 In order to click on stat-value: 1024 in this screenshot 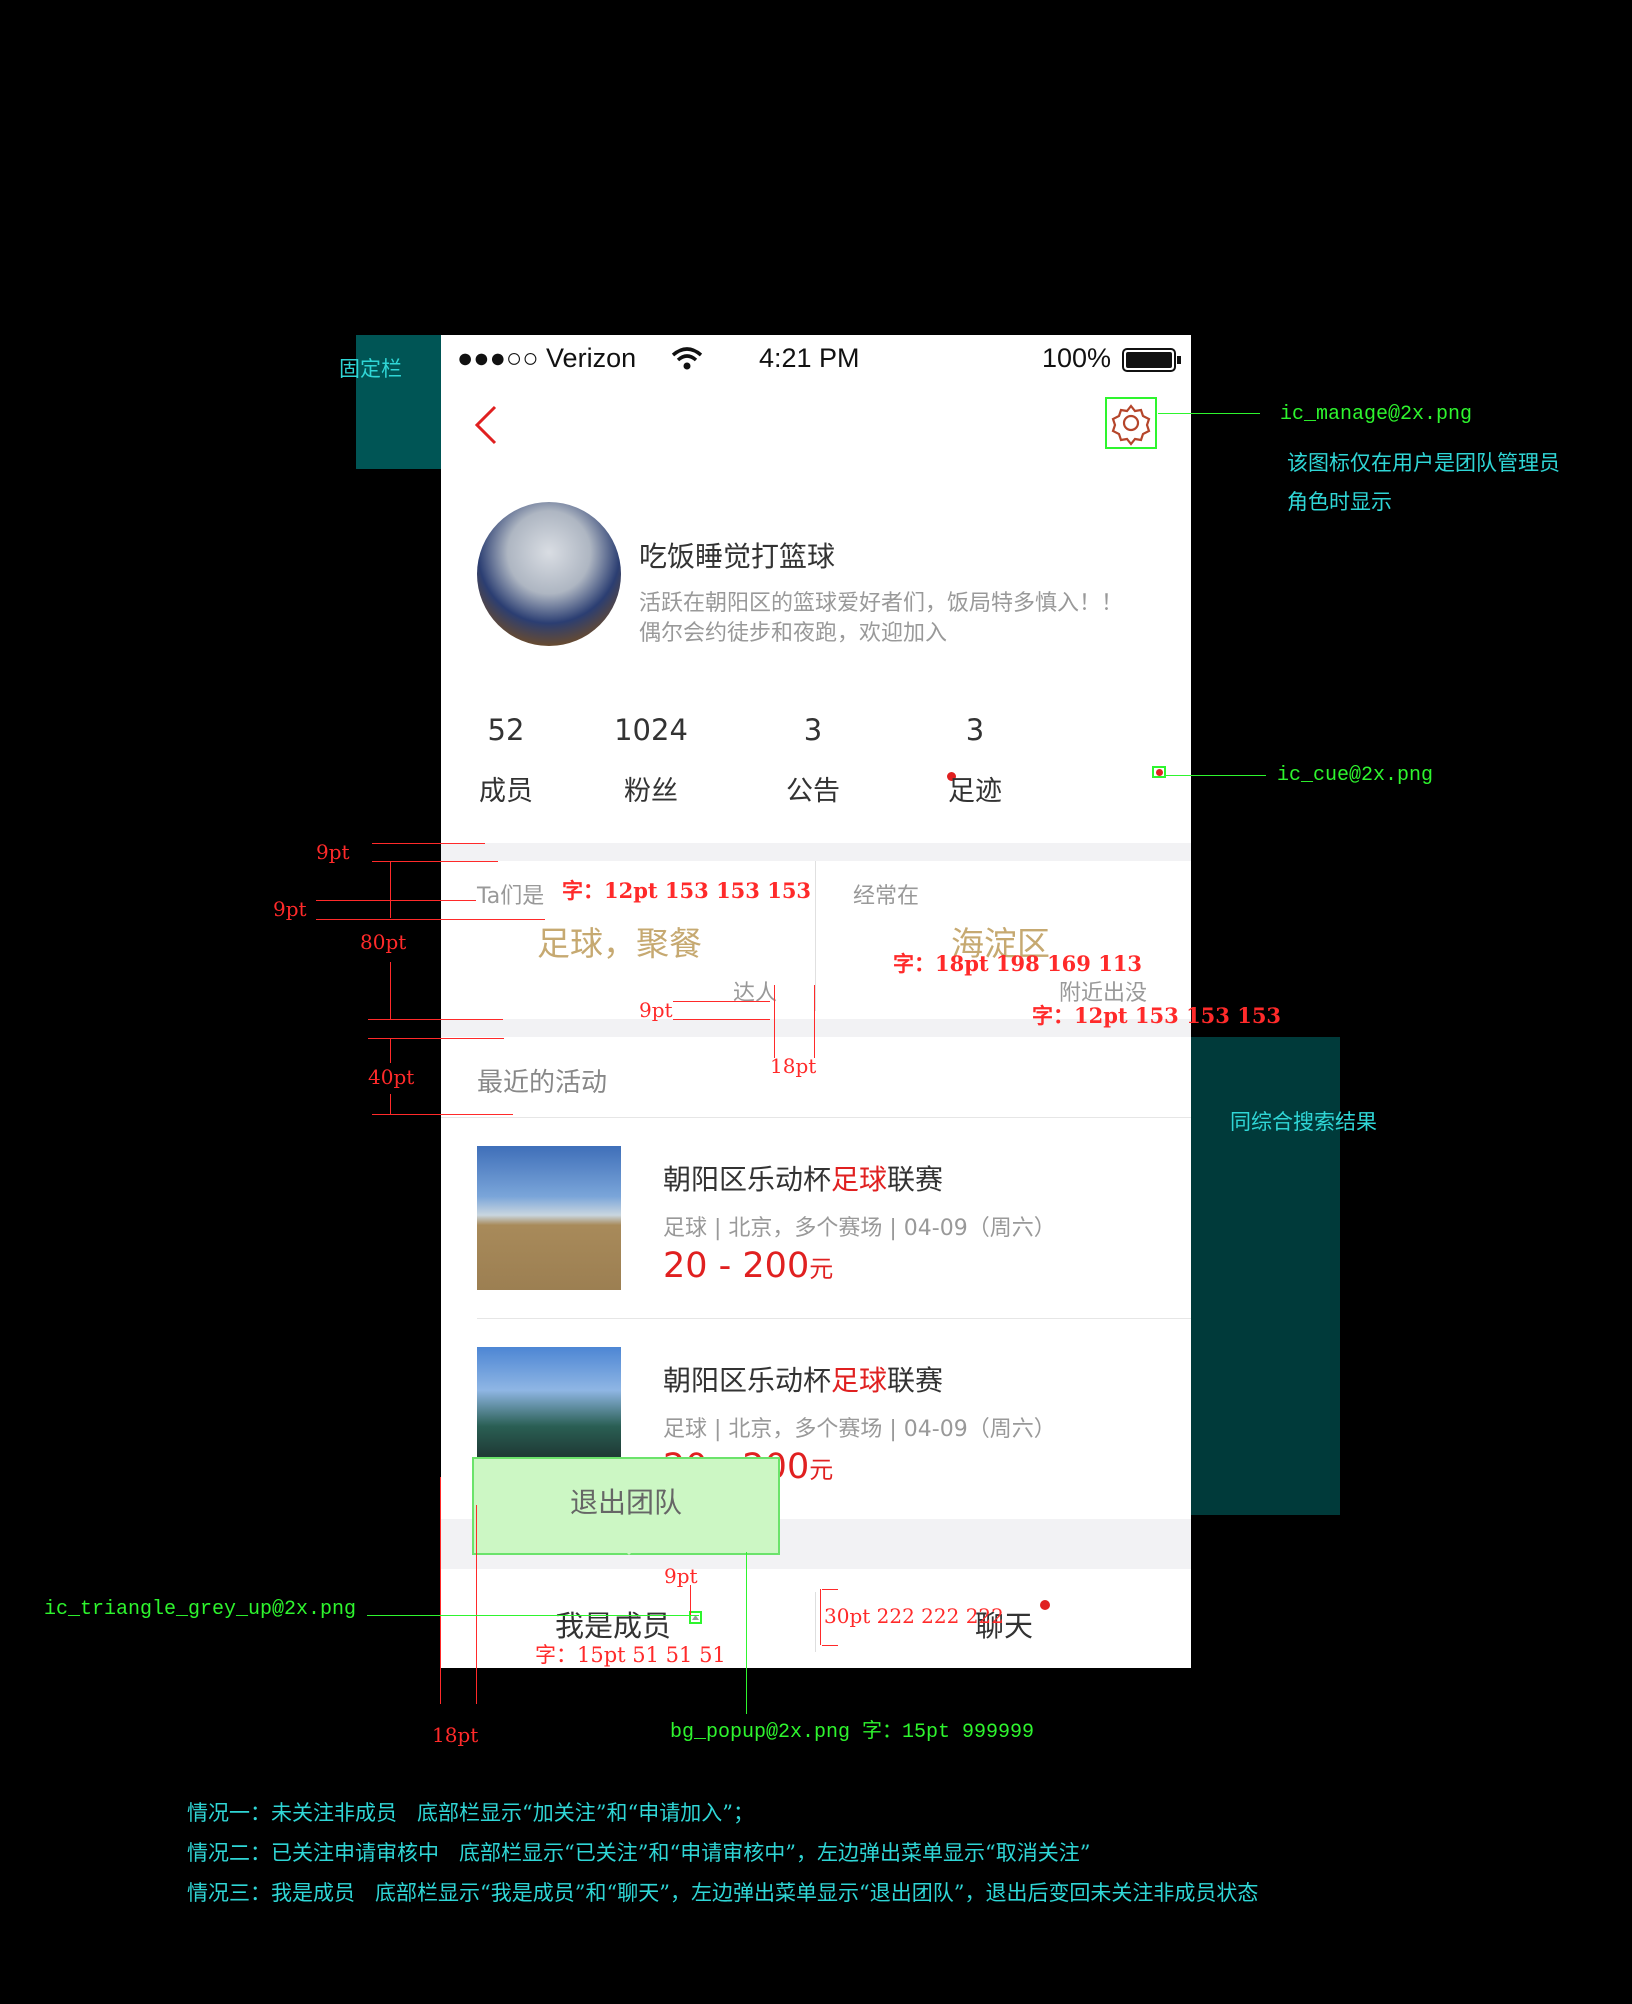, I will do `click(651, 730)`.